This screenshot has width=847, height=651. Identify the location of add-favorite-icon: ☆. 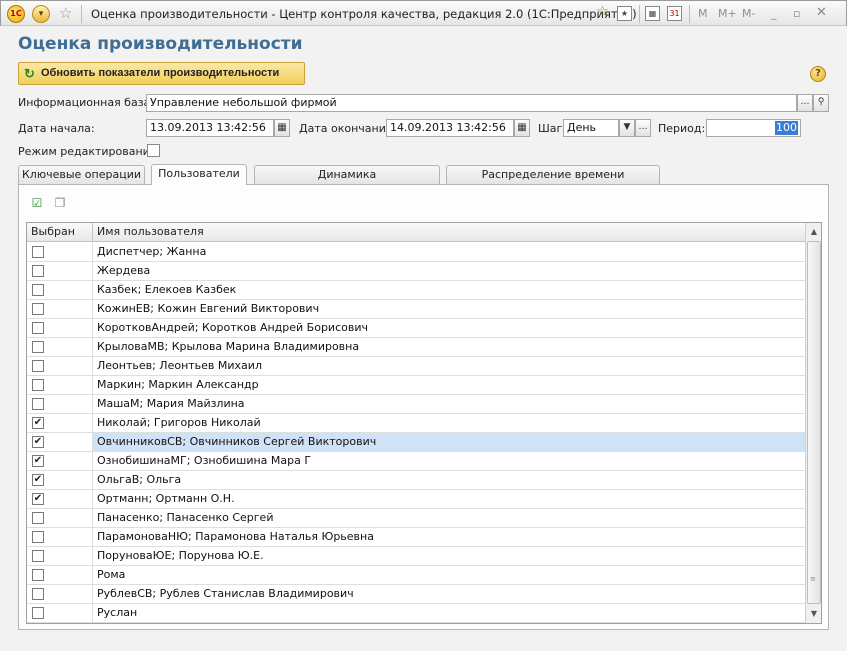
(602, 13).